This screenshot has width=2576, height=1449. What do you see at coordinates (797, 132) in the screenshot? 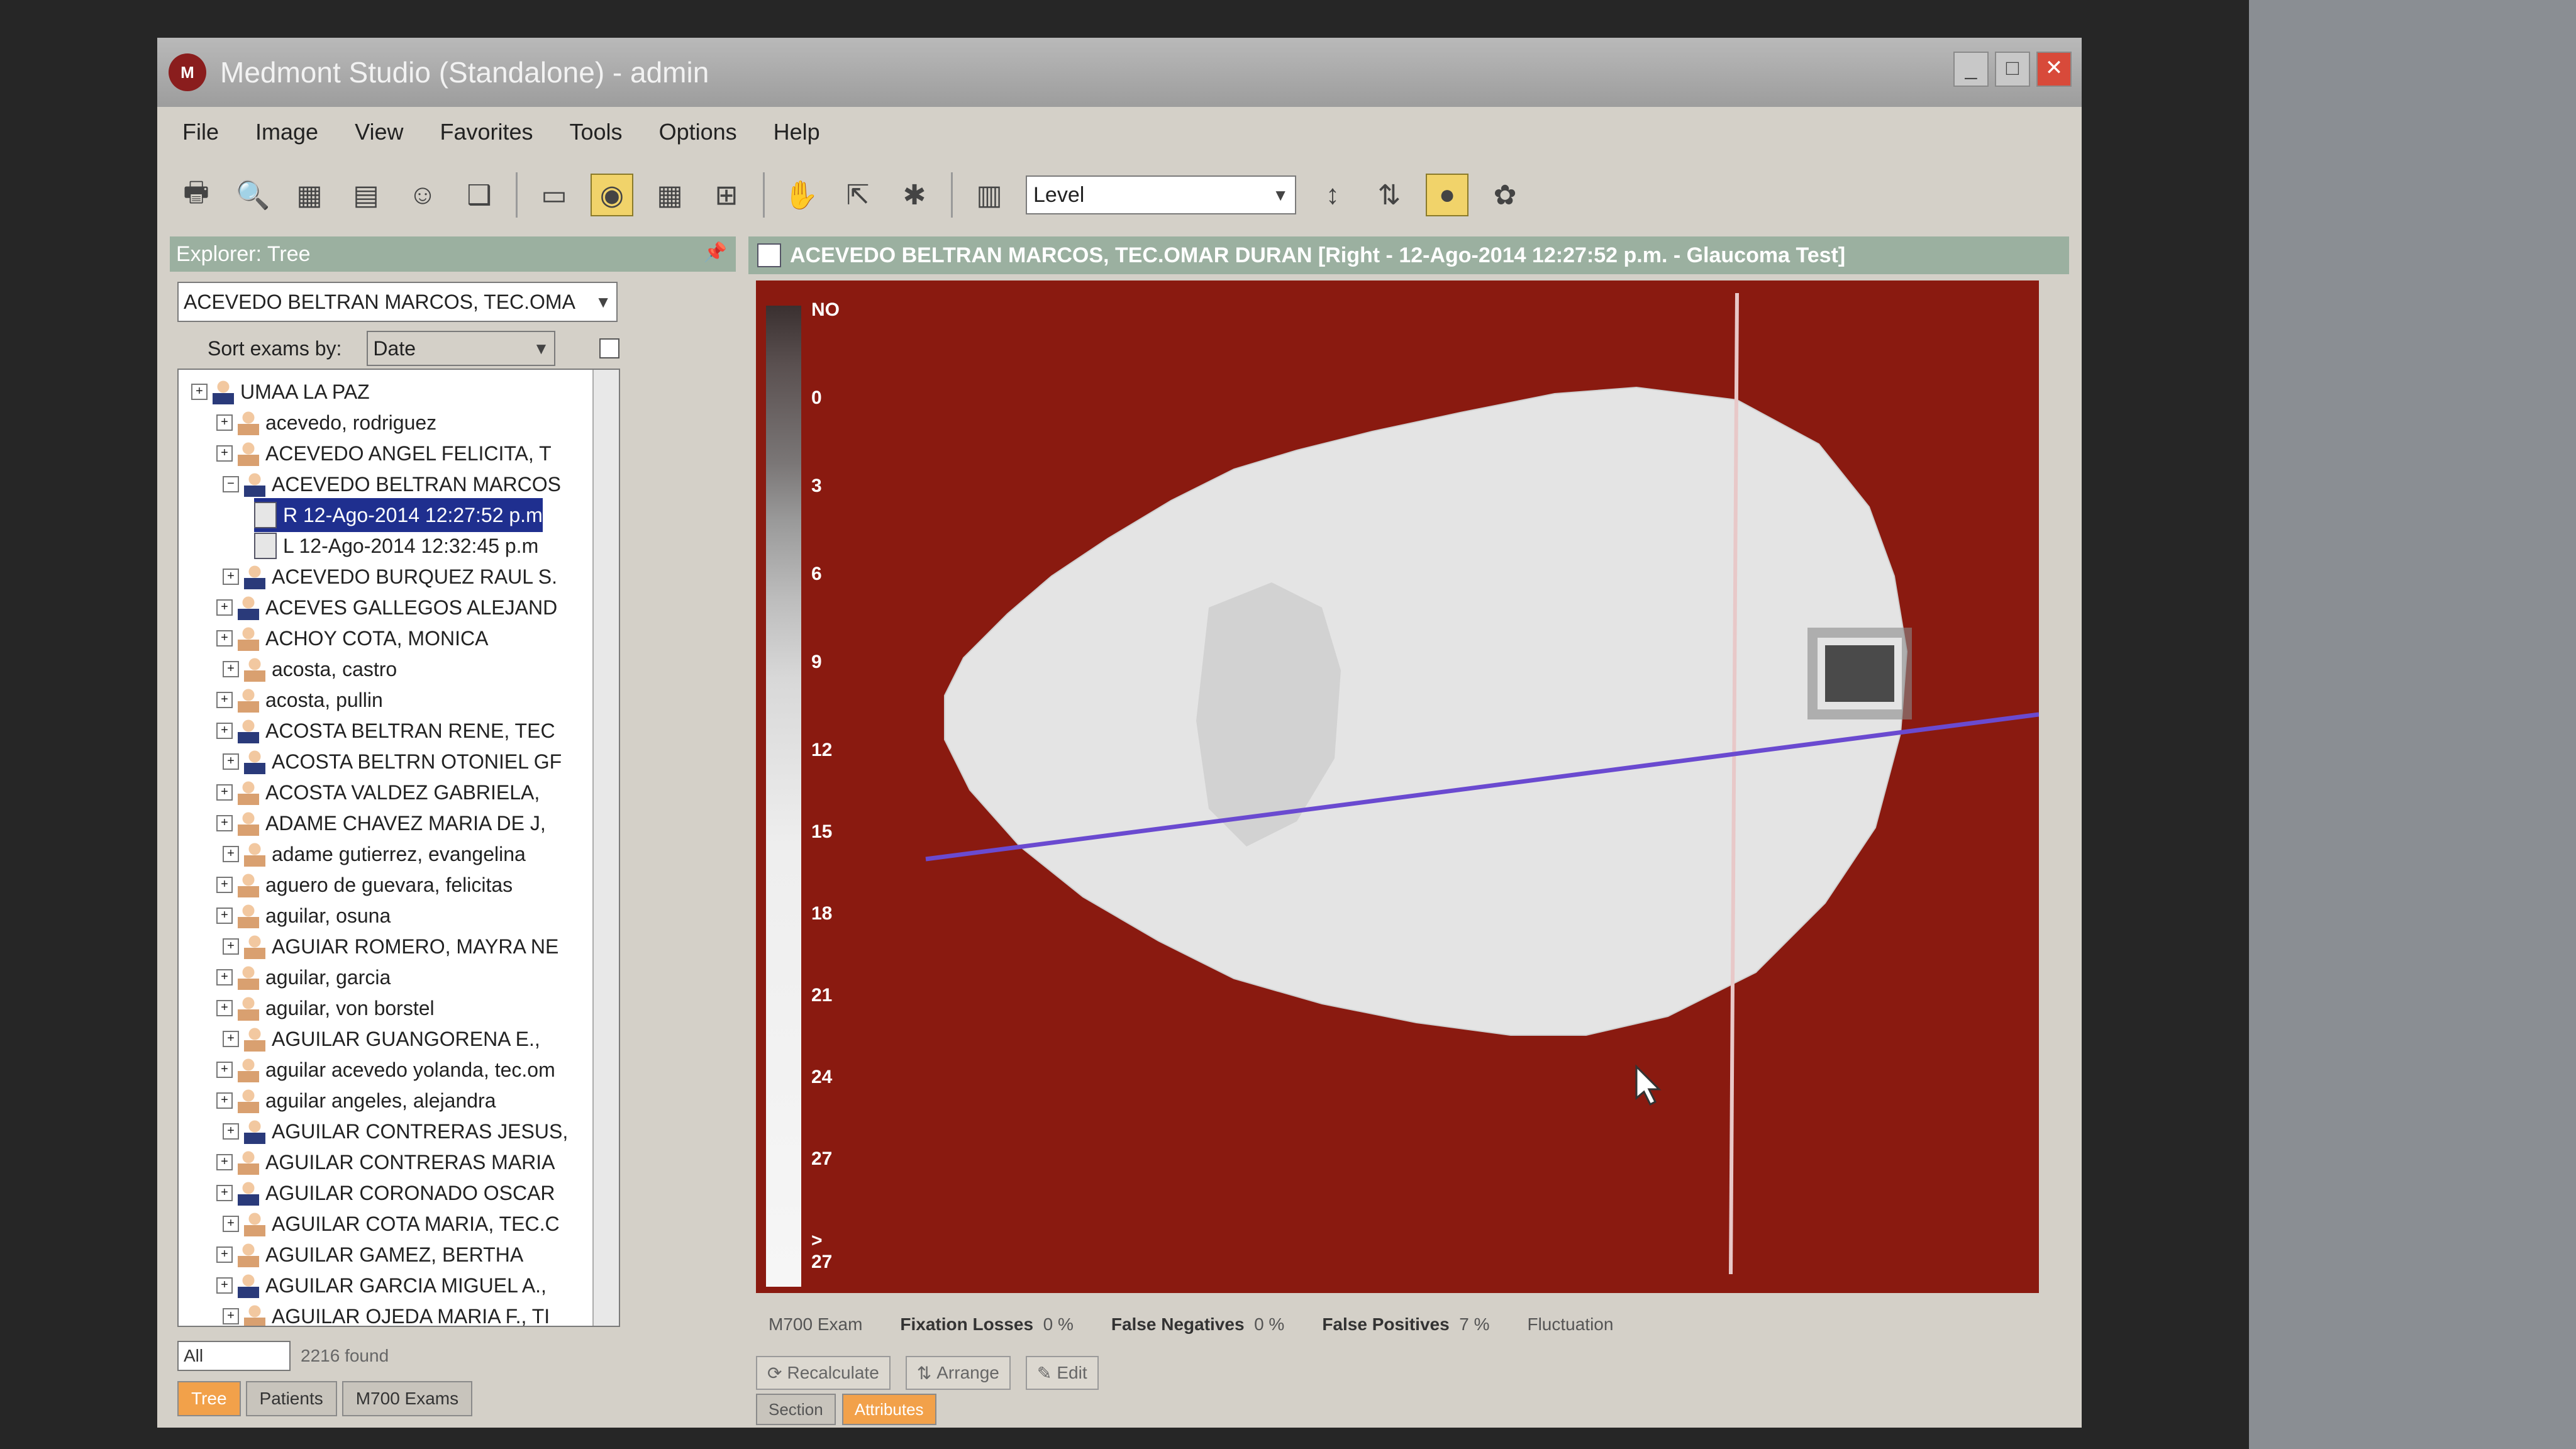
I see `menu-help: Help` at bounding box center [797, 132].